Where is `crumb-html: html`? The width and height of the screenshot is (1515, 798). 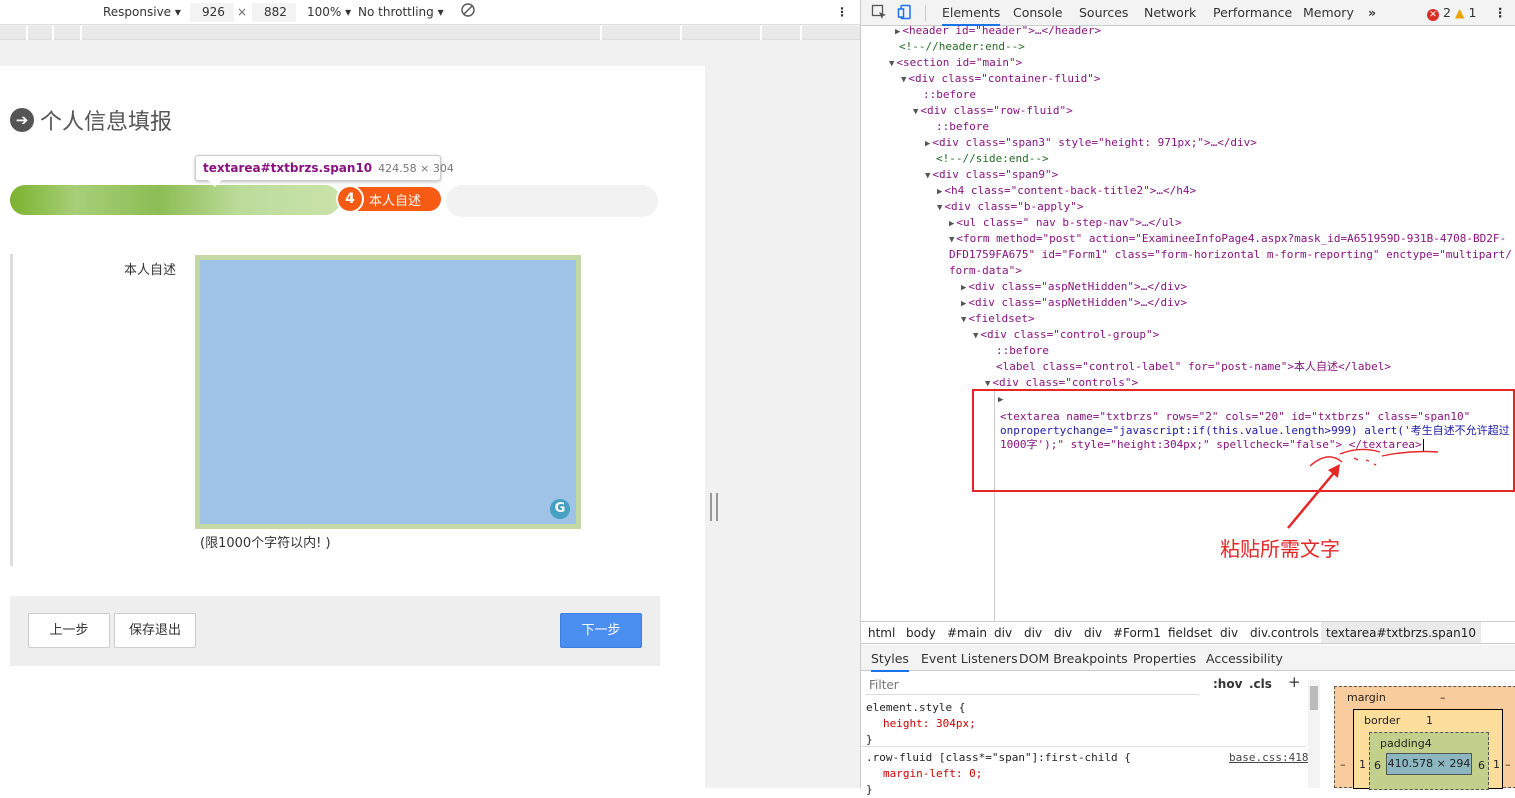
crumb-html: html is located at coordinates (881, 633).